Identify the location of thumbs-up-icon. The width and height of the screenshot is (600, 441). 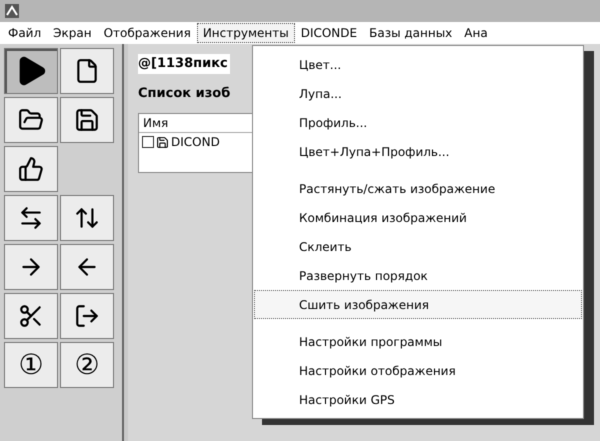
(31, 169).